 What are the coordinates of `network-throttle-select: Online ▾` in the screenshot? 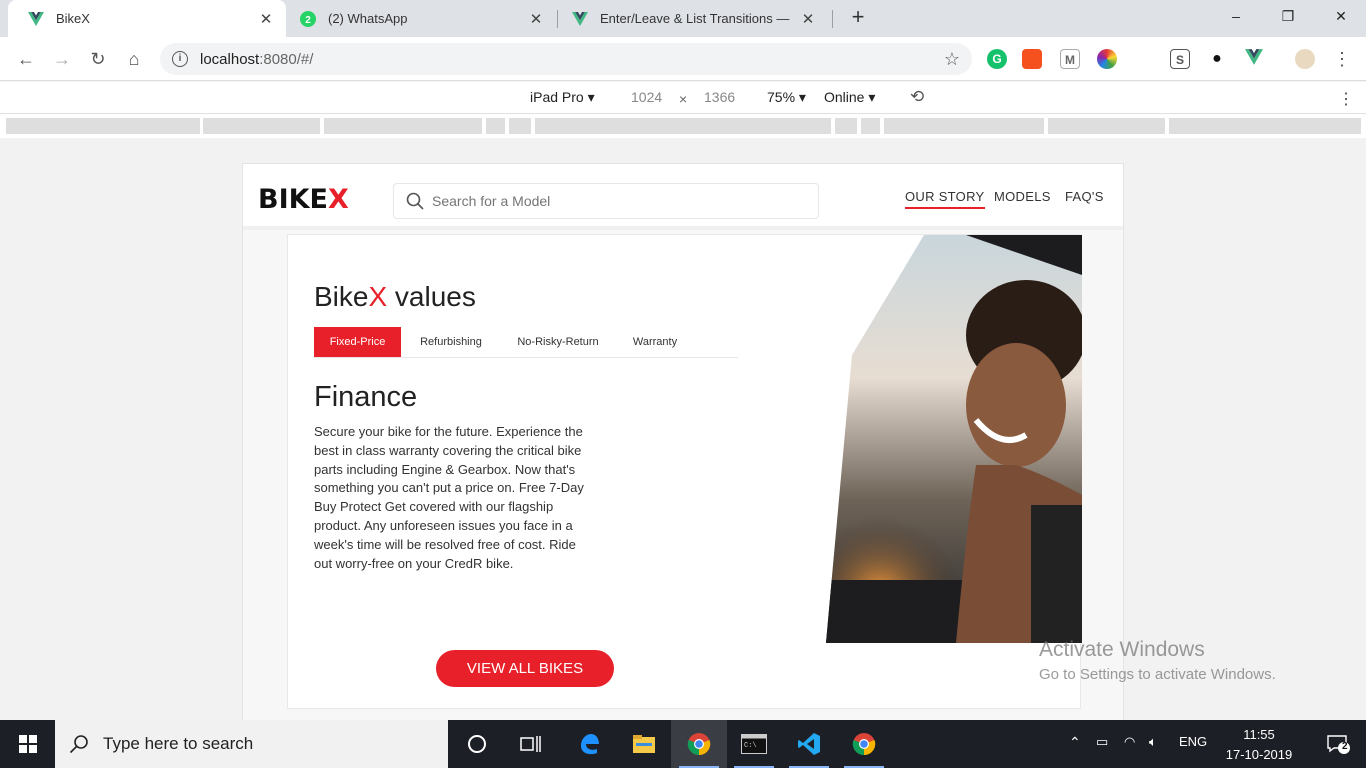 It's located at (849, 97).